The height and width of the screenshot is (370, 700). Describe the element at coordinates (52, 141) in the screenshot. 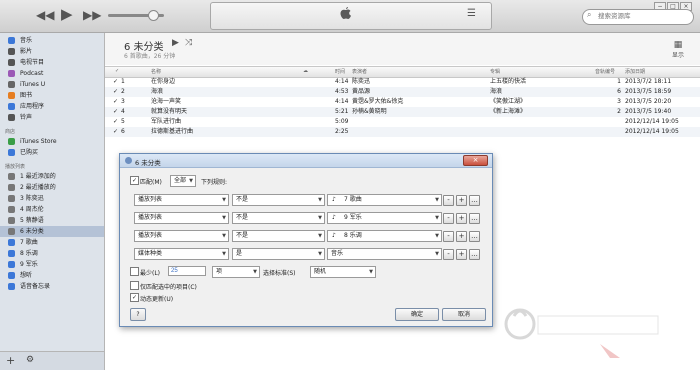

I see `sidebar-item: iTunes Store` at that location.